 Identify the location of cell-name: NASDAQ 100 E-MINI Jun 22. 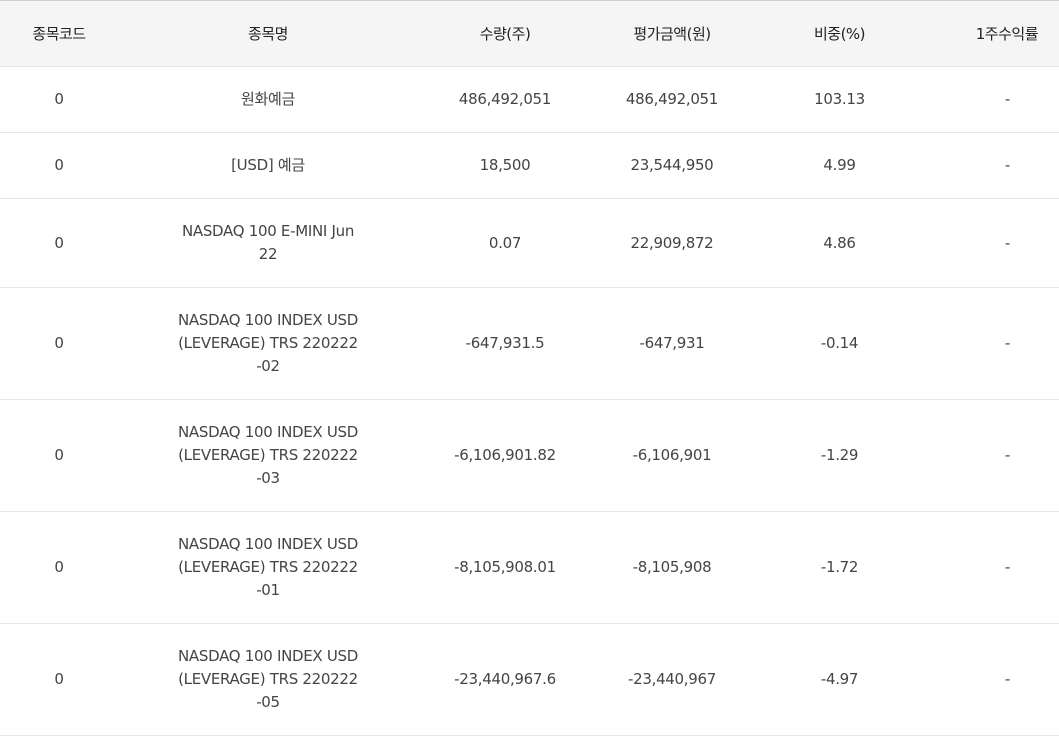
(268, 243).